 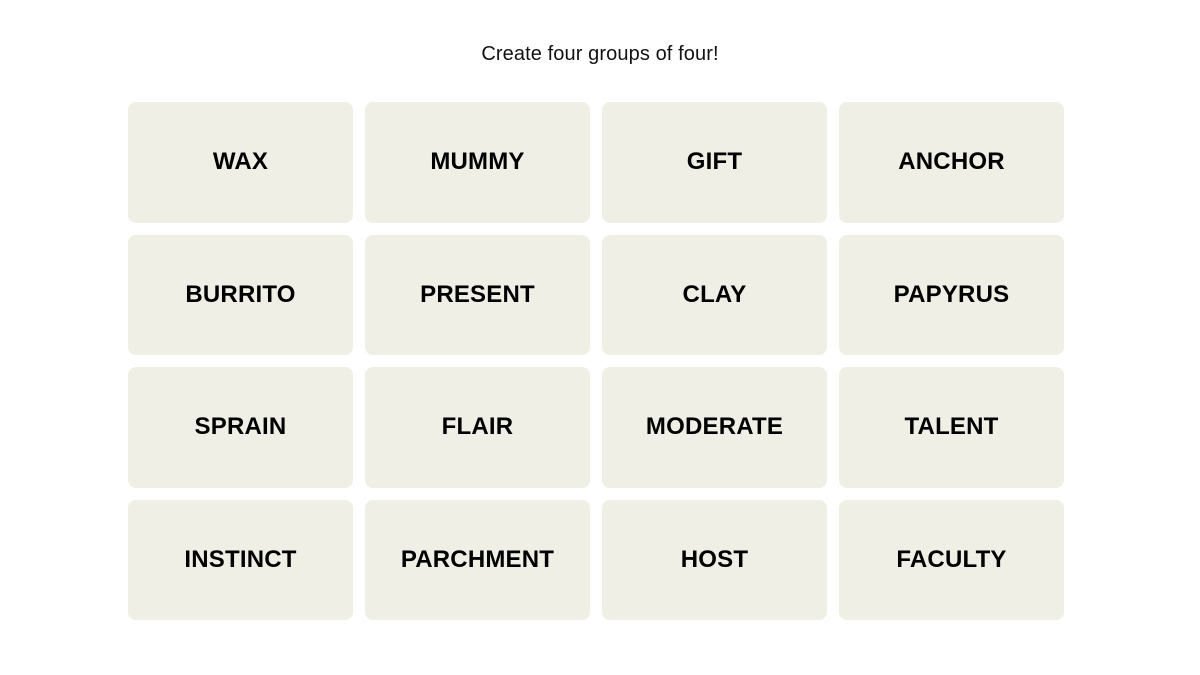 I want to click on word-tile-12: INSTINCT, so click(x=240, y=559).